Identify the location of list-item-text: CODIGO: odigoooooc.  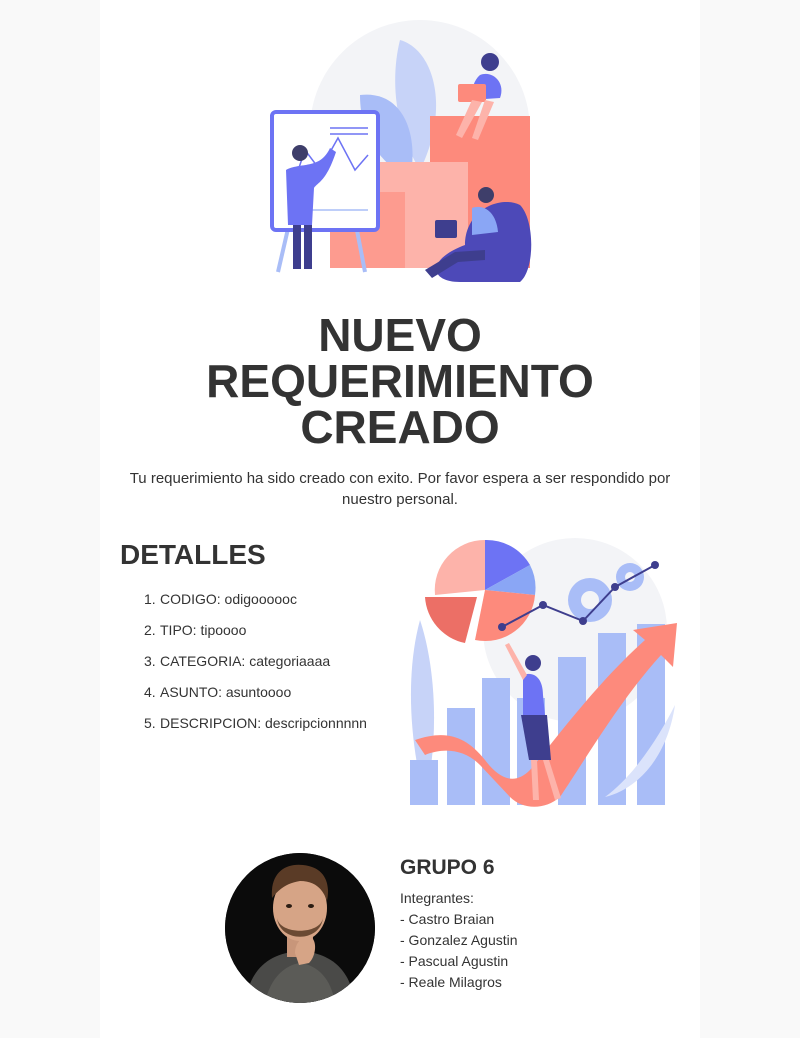
(228, 599).